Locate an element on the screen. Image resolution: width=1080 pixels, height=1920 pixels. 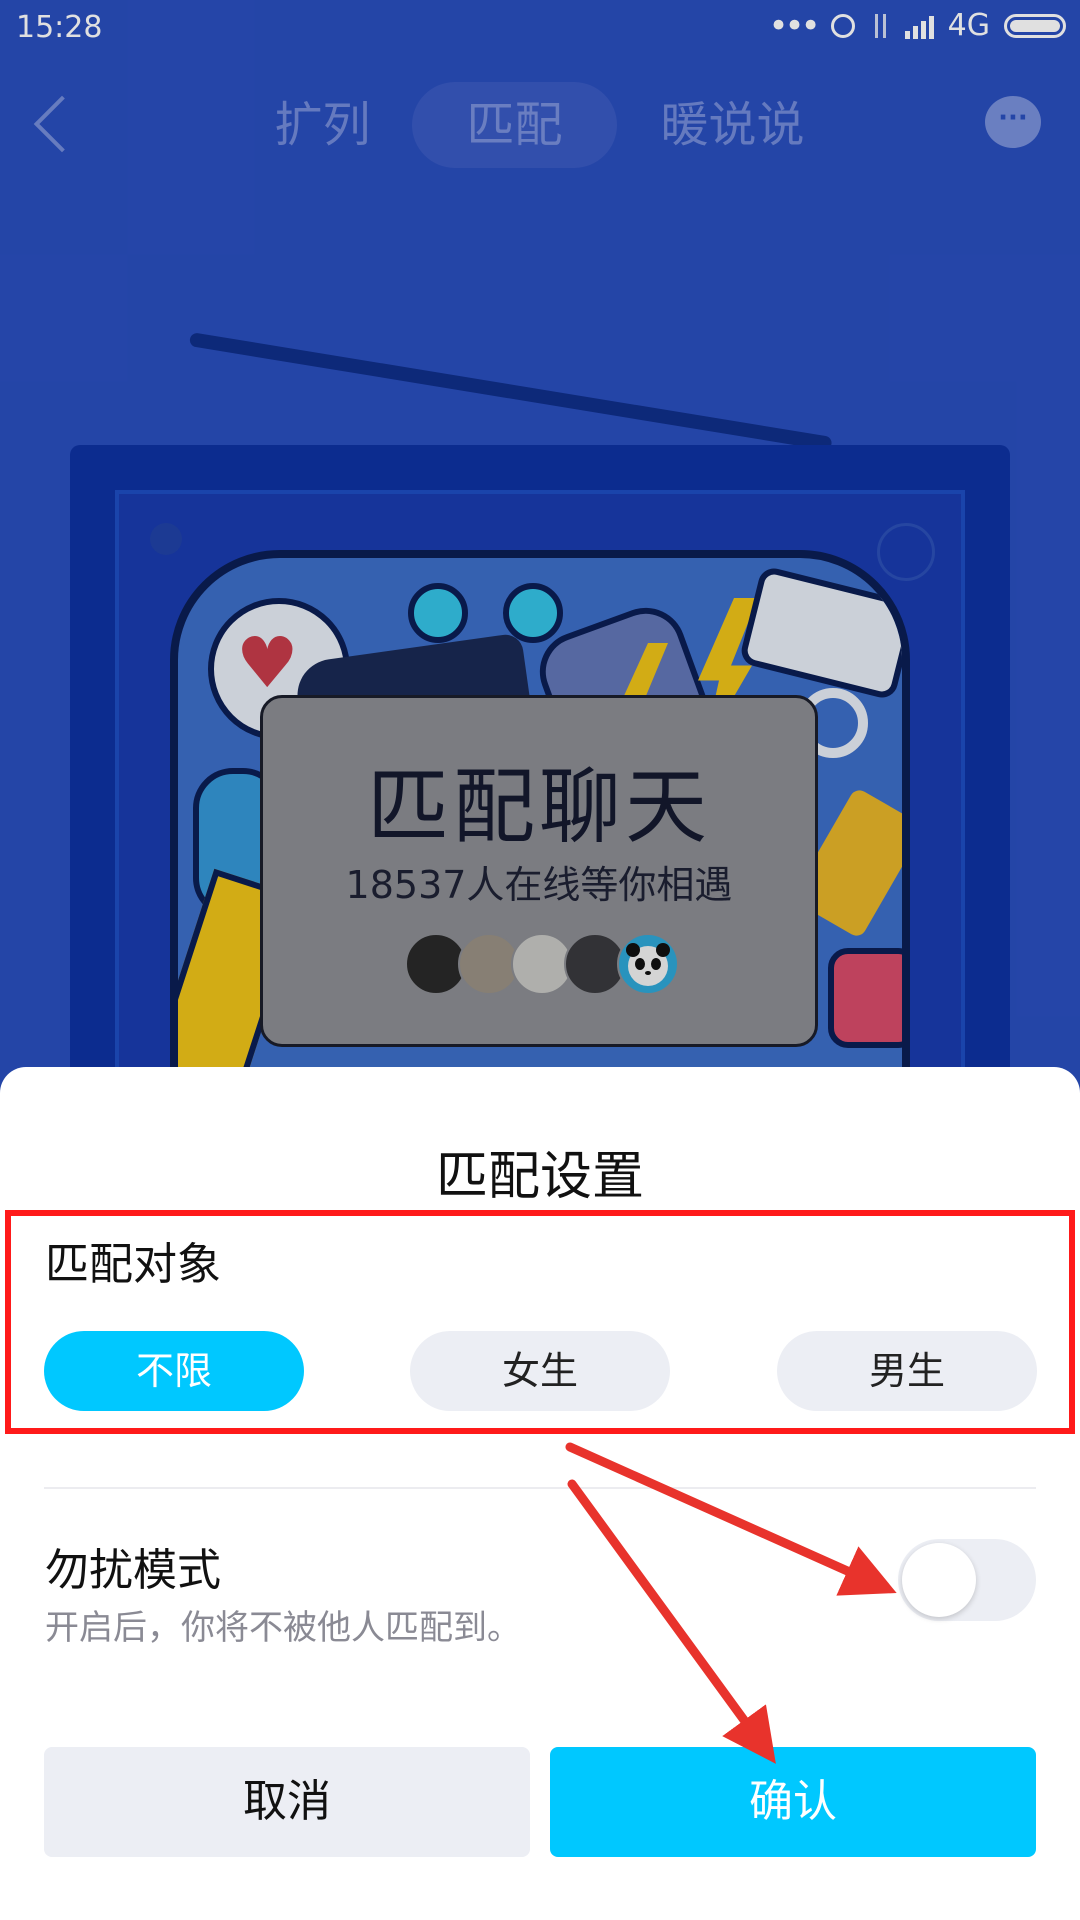
toggle-knob is located at coordinates (939, 1580).